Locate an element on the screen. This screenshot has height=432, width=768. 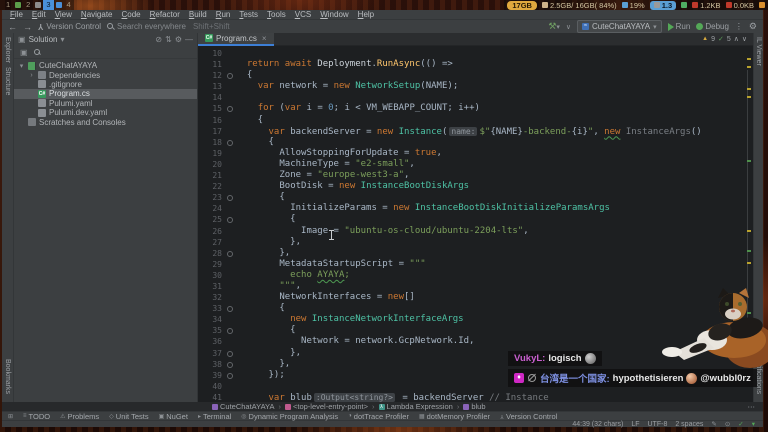
locate-icon: ⊘ is located at coordinates (158, 39).